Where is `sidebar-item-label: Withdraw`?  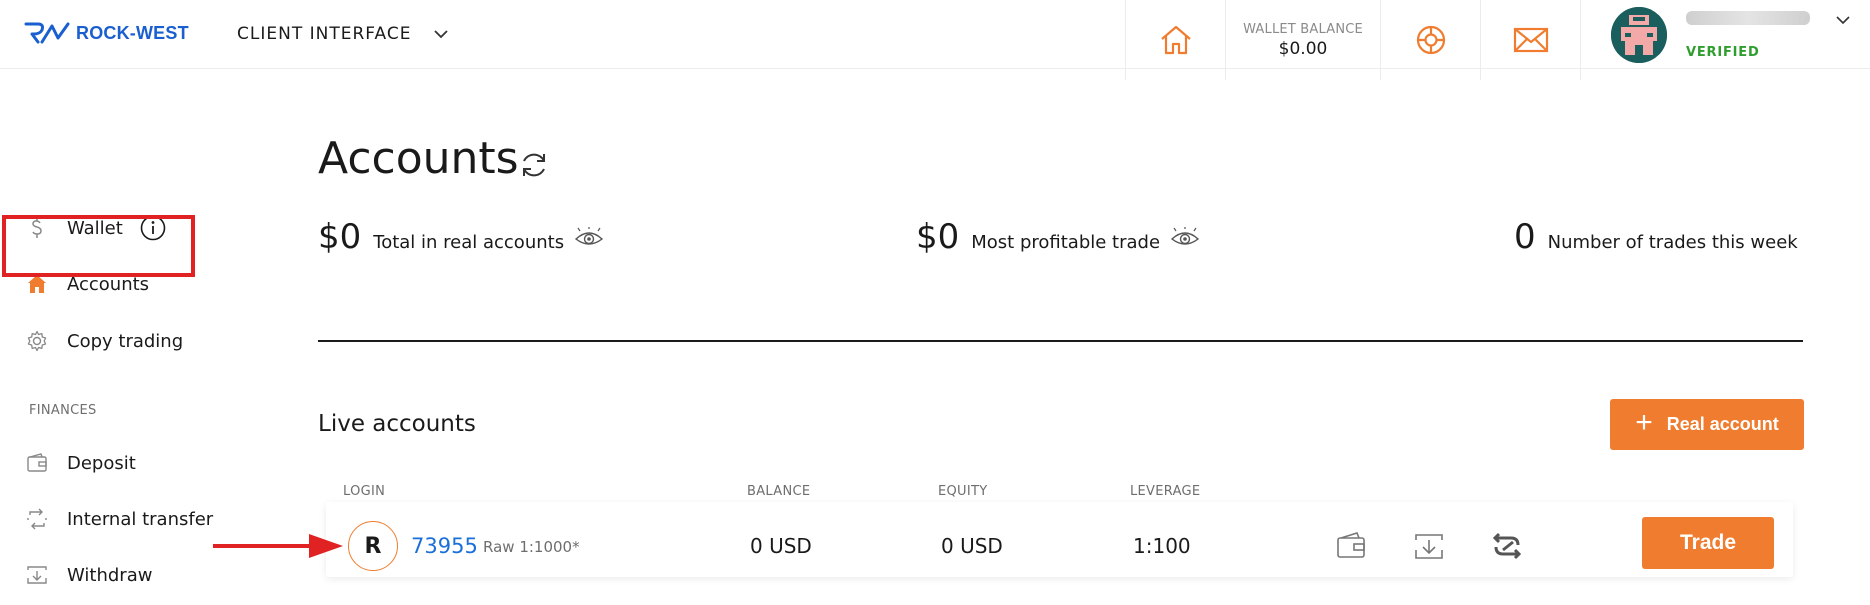
sidebar-item-label: Withdraw is located at coordinates (110, 575).